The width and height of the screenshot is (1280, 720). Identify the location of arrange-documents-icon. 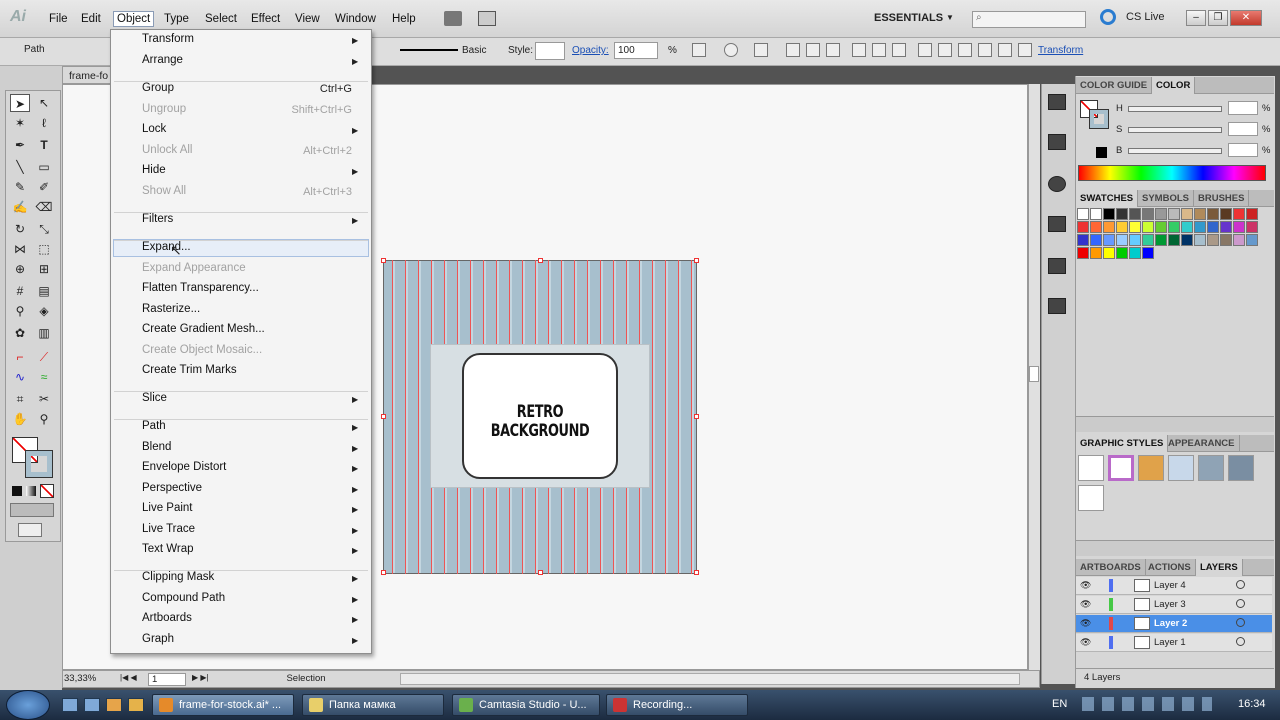
(487, 18).